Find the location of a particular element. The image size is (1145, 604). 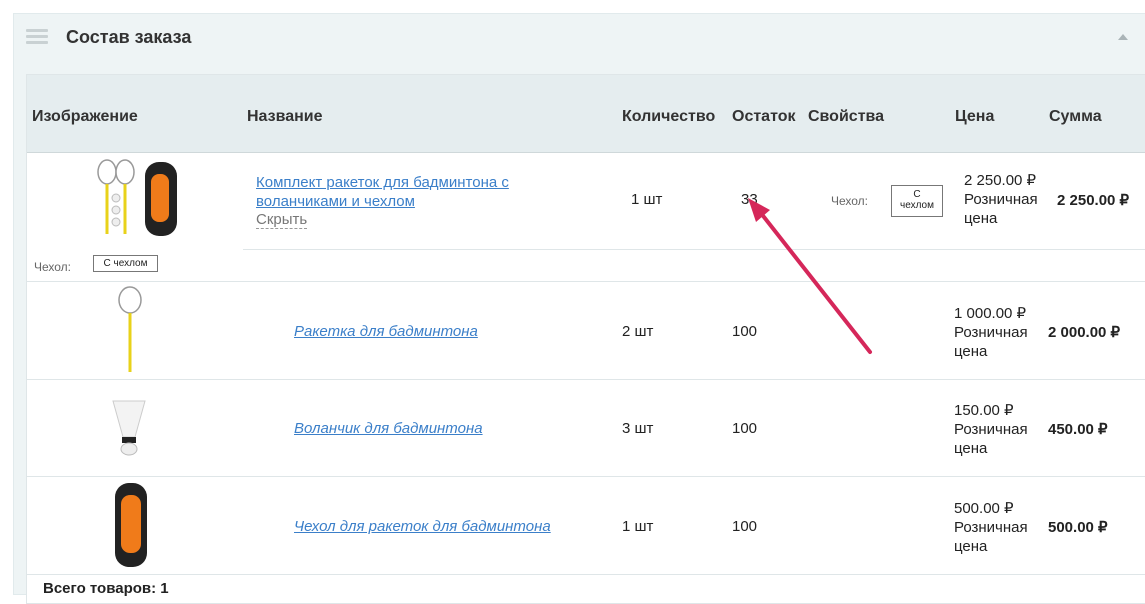

col-image: Изображение is located at coordinates (85, 116).